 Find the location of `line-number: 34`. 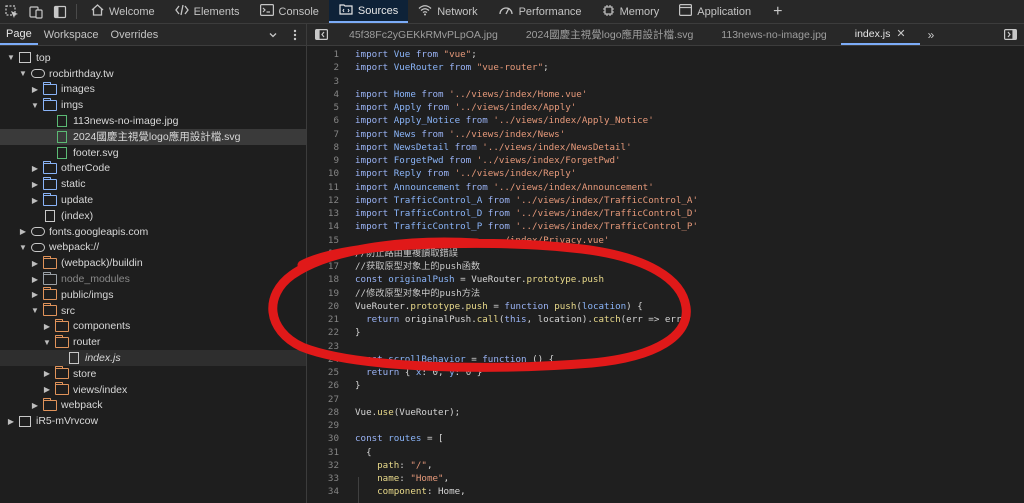

line-number: 34 is located at coordinates (323, 491).